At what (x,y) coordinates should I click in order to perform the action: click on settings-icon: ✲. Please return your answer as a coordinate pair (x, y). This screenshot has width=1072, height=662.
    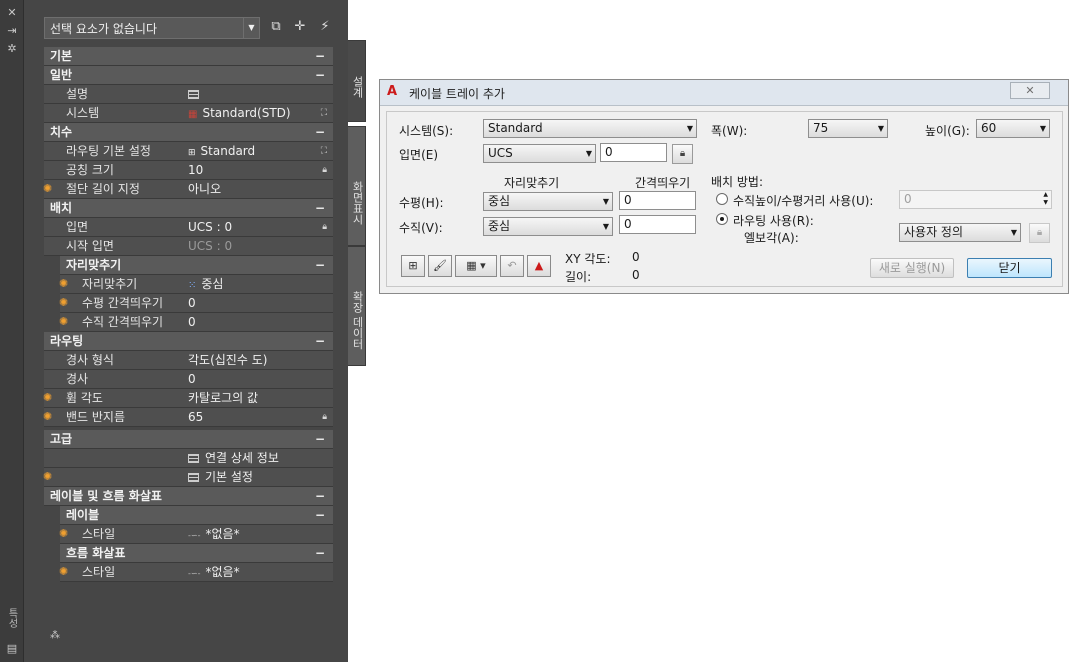
    Looking at the image, I should click on (12, 49).